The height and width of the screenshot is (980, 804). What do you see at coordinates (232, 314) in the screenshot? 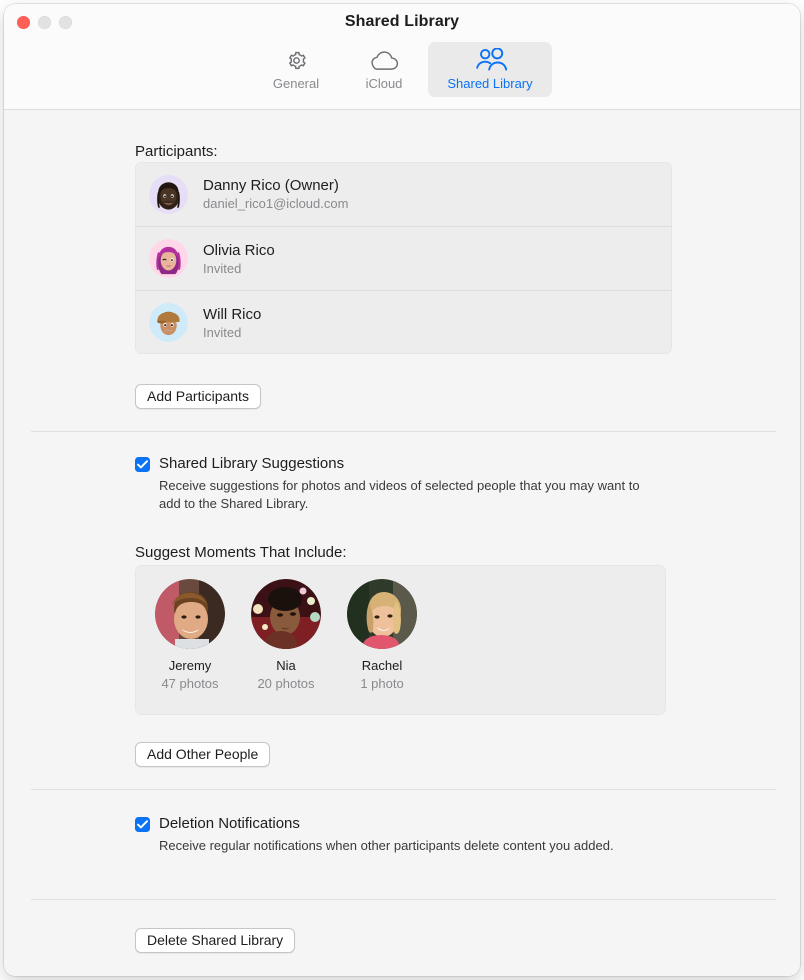
I see `participant-name: Will Rico` at bounding box center [232, 314].